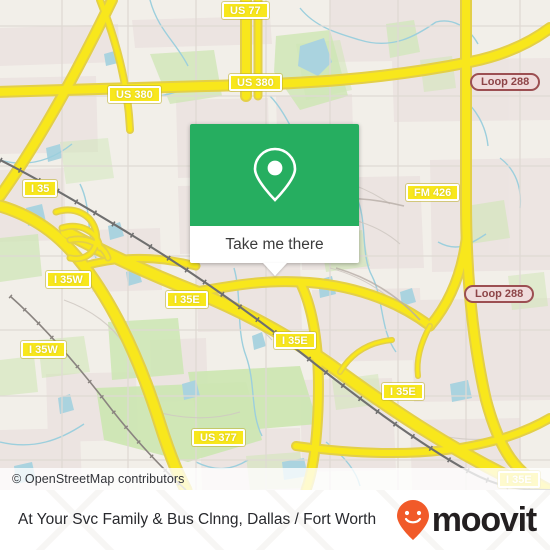 The width and height of the screenshot is (550, 550). What do you see at coordinates (412, 520) in the screenshot?
I see `moovit-smiley-pin-icon` at bounding box center [412, 520].